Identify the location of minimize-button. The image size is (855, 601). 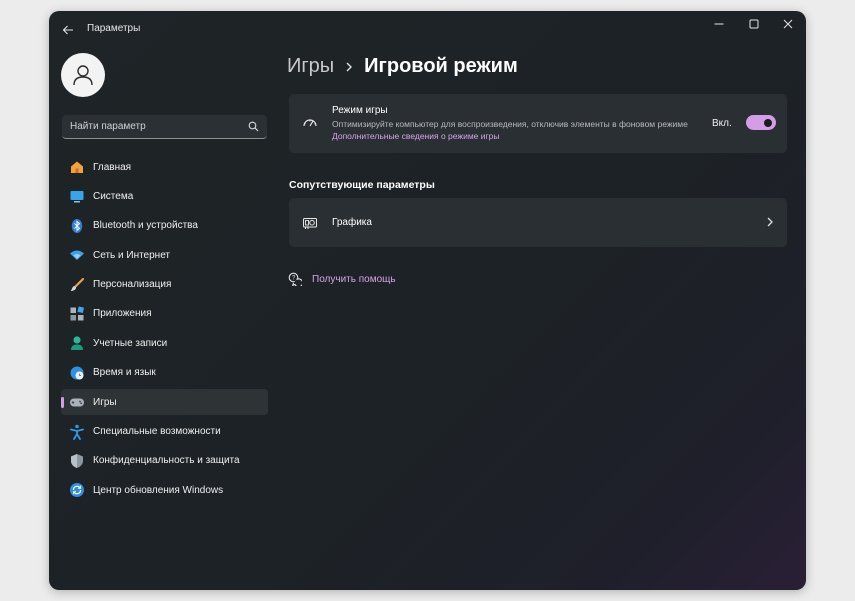
(719, 24).